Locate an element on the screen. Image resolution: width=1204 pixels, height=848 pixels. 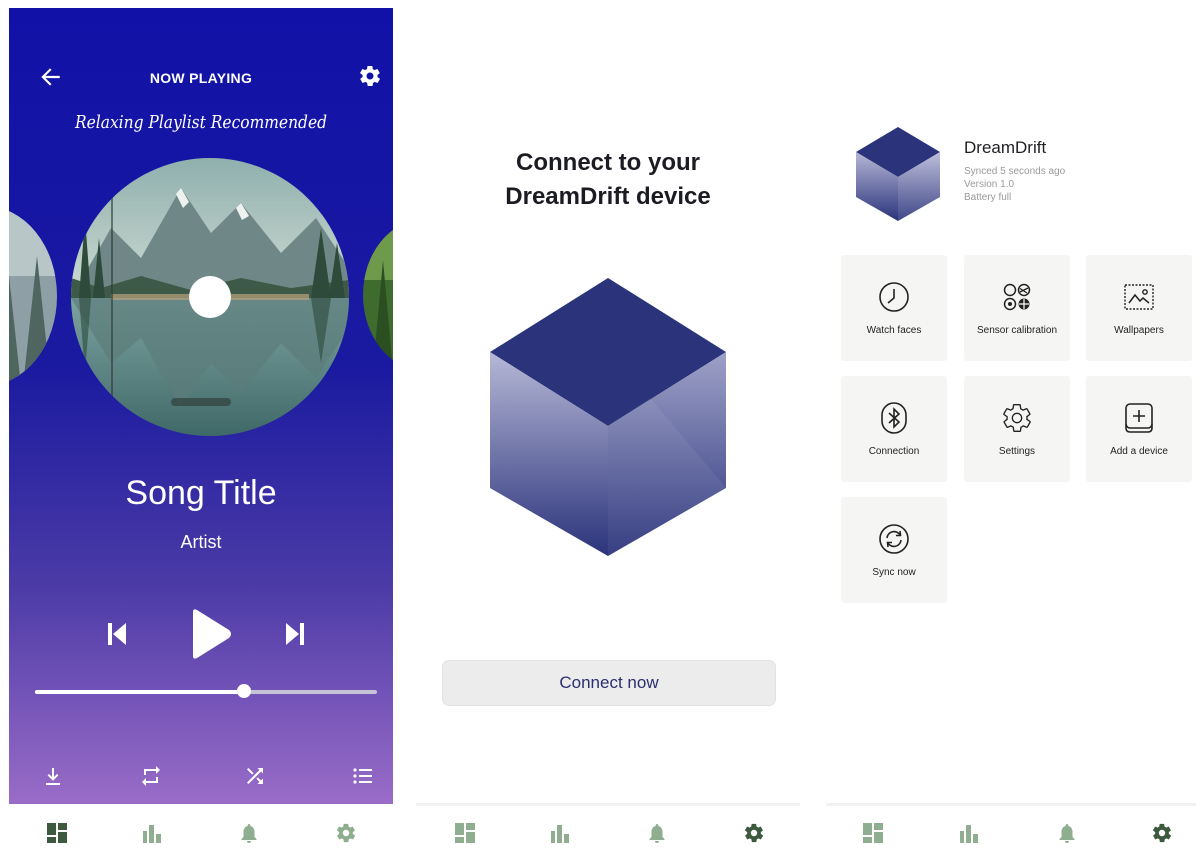
firmware-version: Version 1.0 is located at coordinates (989, 184).